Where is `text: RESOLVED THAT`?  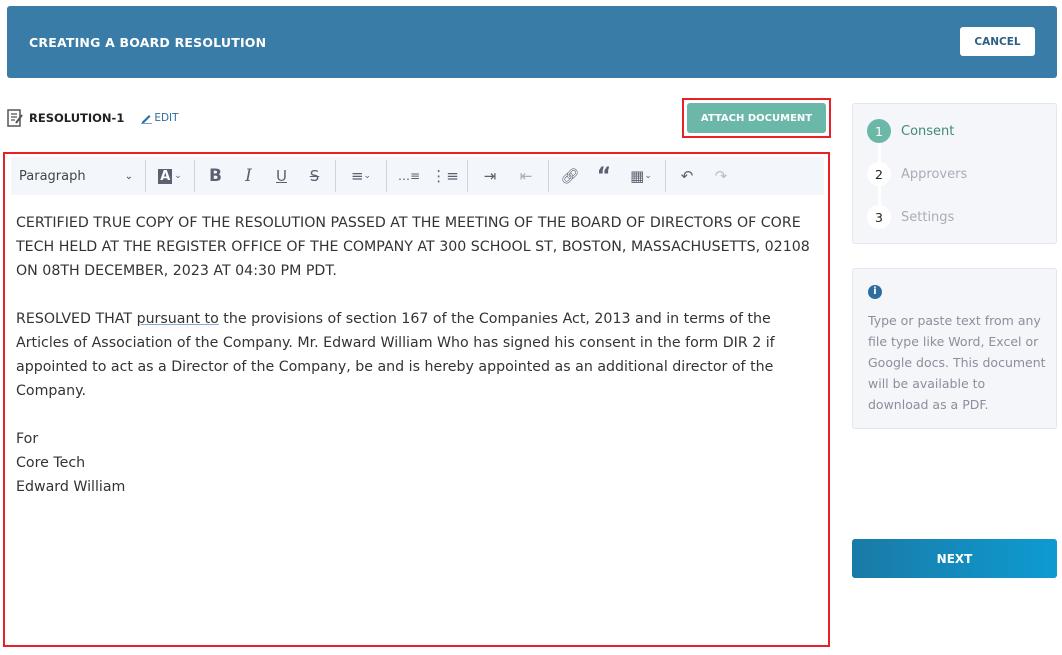
text: RESOLVED THAT is located at coordinates (76, 319).